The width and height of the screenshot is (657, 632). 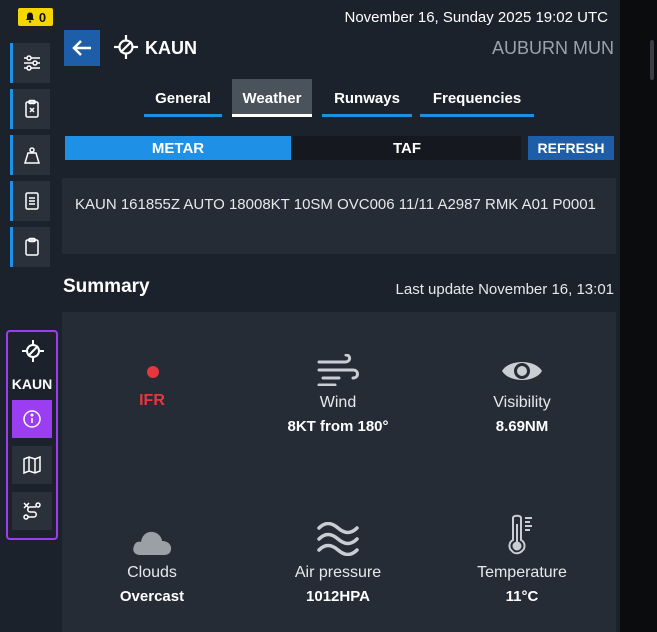 I want to click on wind-value: 8KT from 180°, so click(x=338, y=426).